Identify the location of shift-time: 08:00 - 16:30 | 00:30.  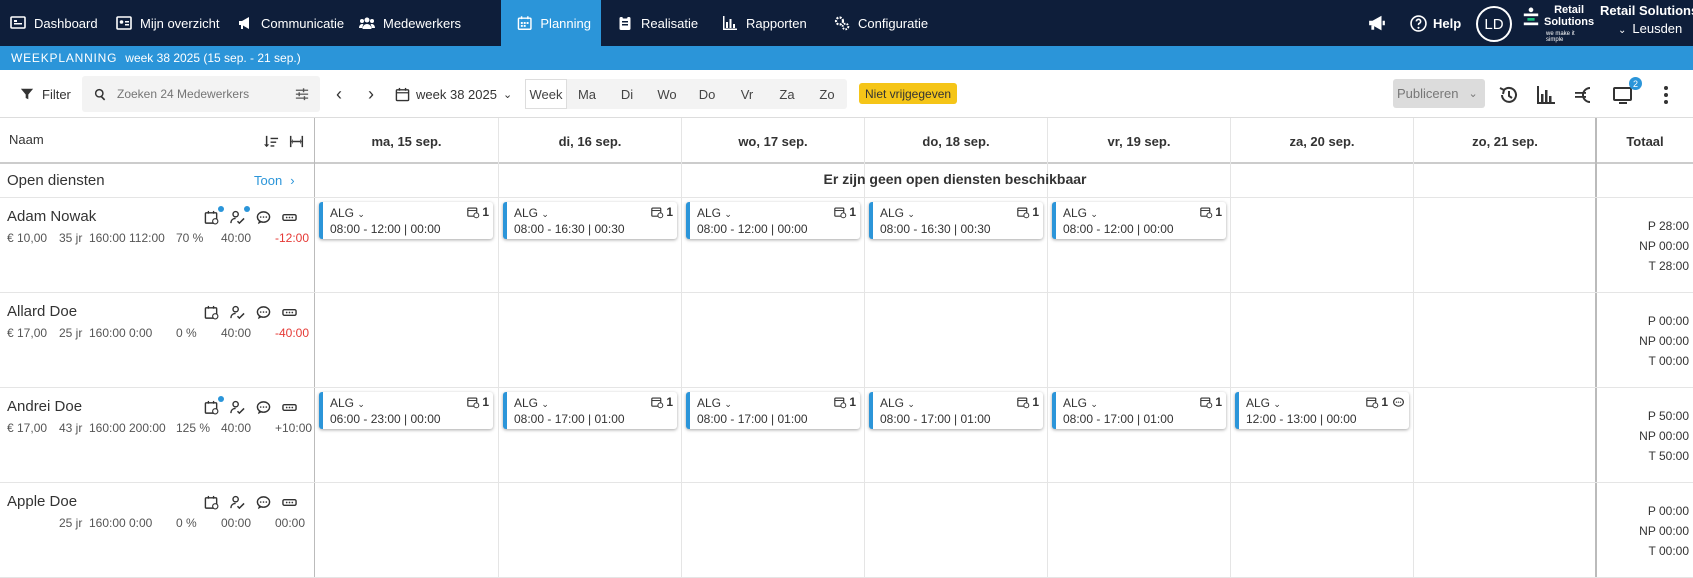
(935, 229).